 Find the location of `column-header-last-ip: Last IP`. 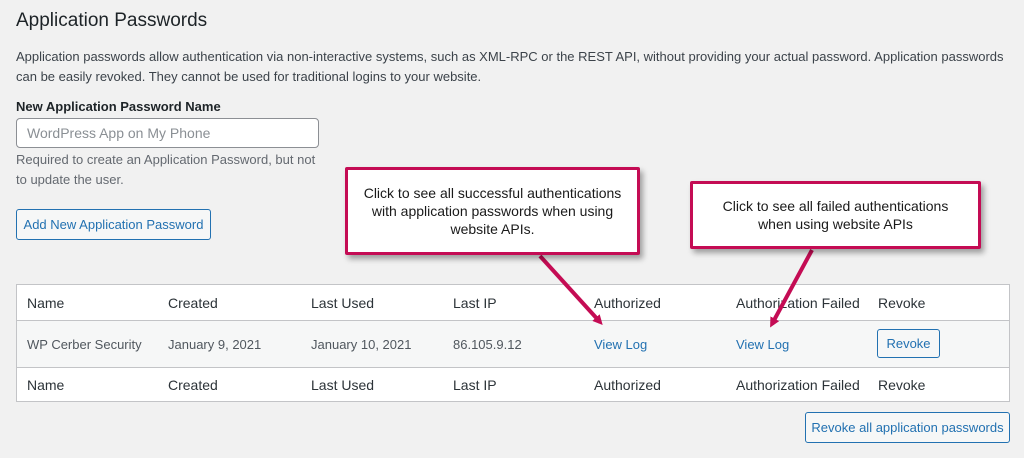

column-header-last-ip: Last IP is located at coordinates (475, 302).